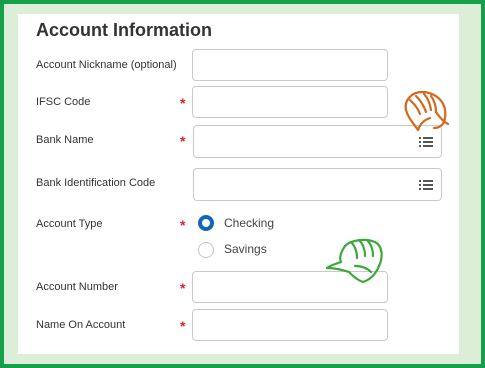 Image resolution: width=485 pixels, height=368 pixels. I want to click on bank-name-required-marker: *, so click(183, 141).